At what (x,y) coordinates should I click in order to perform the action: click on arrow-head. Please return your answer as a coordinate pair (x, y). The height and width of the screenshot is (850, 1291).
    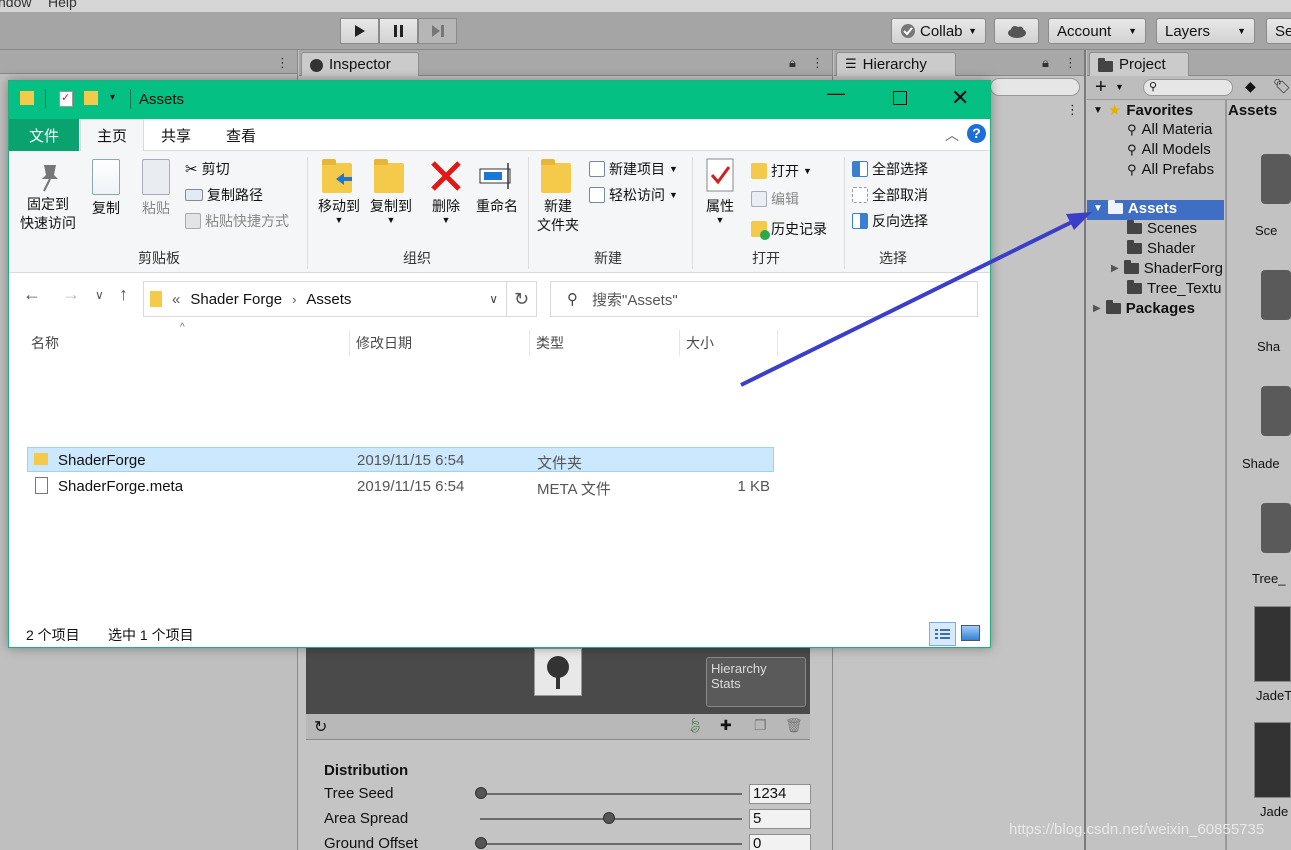
    Looking at the image, I should click on (1079, 221).